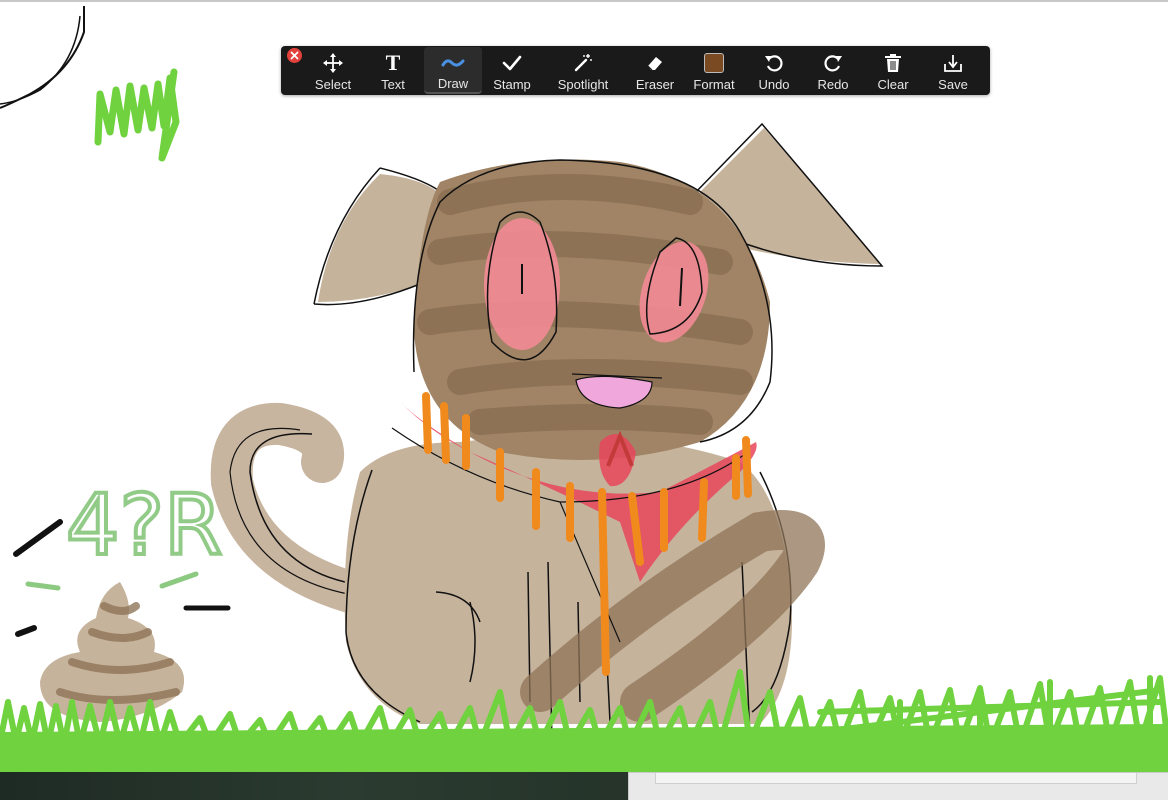 The height and width of the screenshot is (800, 1168). I want to click on tool-eraser-label: Eraser, so click(655, 84).